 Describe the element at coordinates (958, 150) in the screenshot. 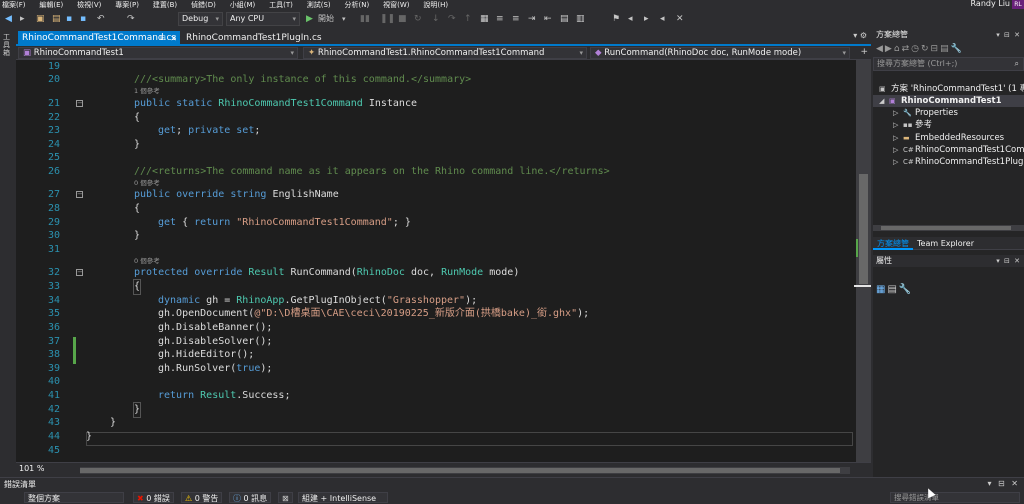

I see `tree-command-file: ▷ C#RhinoCommandTest1Comm` at that location.